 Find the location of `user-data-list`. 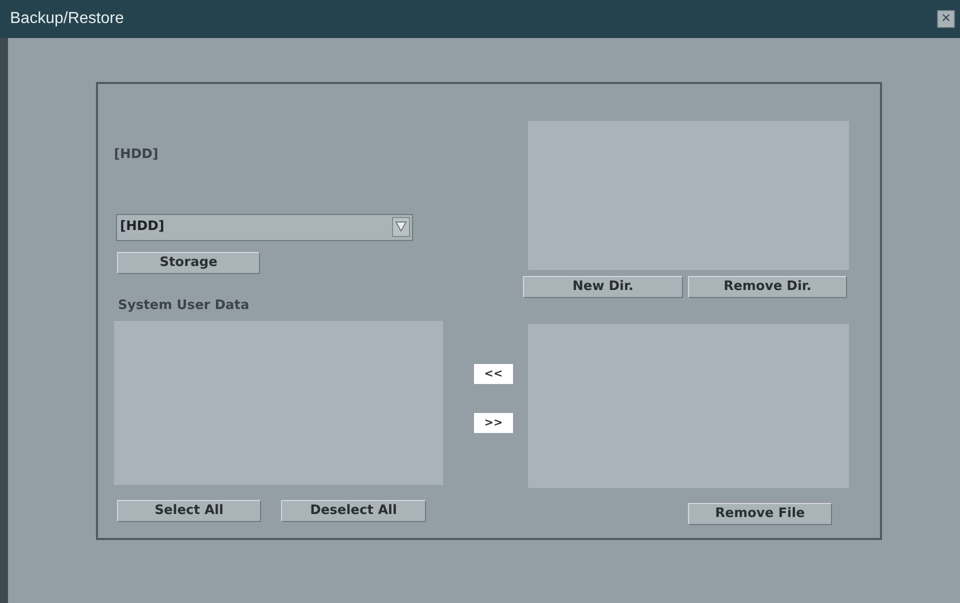

user-data-list is located at coordinates (278, 403).